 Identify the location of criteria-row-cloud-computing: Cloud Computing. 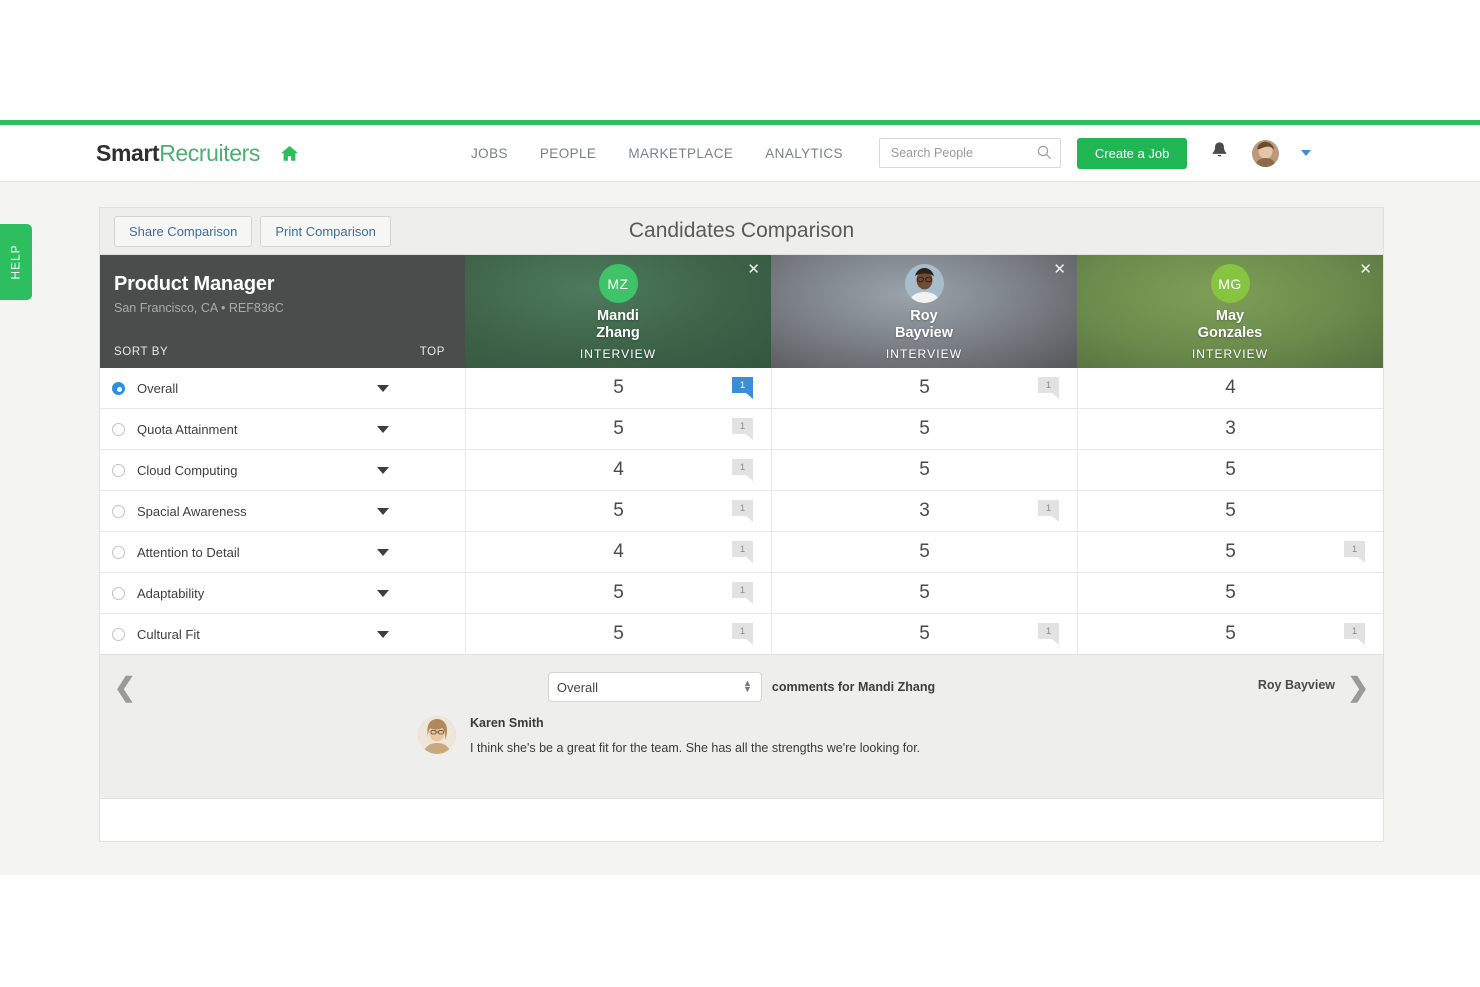
(282, 470).